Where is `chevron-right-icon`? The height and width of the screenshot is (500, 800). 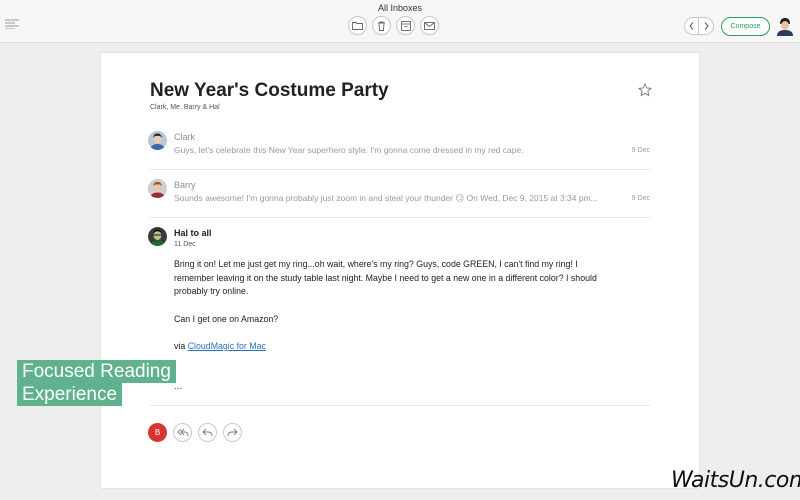 chevron-right-icon is located at coordinates (706, 26).